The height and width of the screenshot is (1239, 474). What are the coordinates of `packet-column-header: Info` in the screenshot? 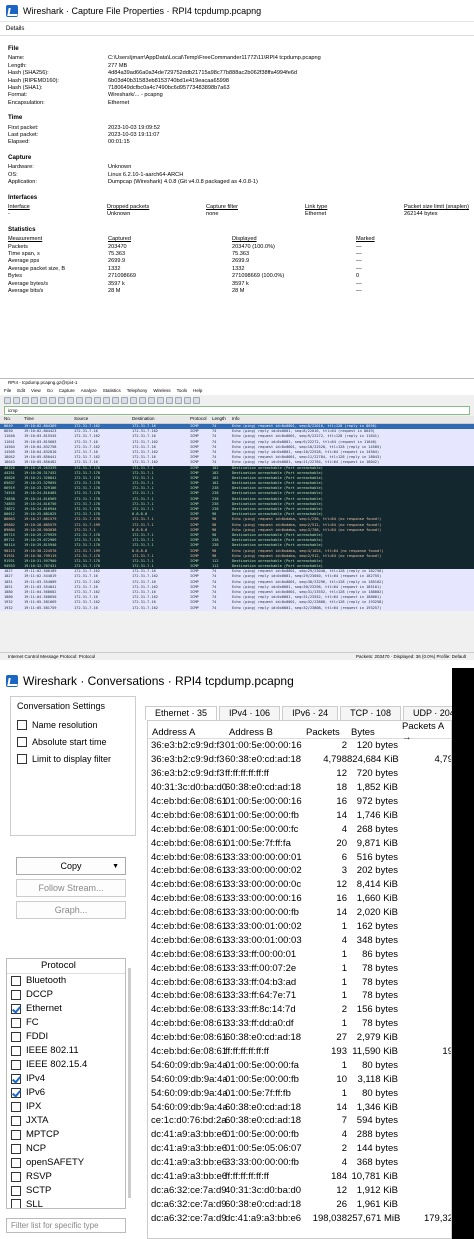 It's located at (353, 419).